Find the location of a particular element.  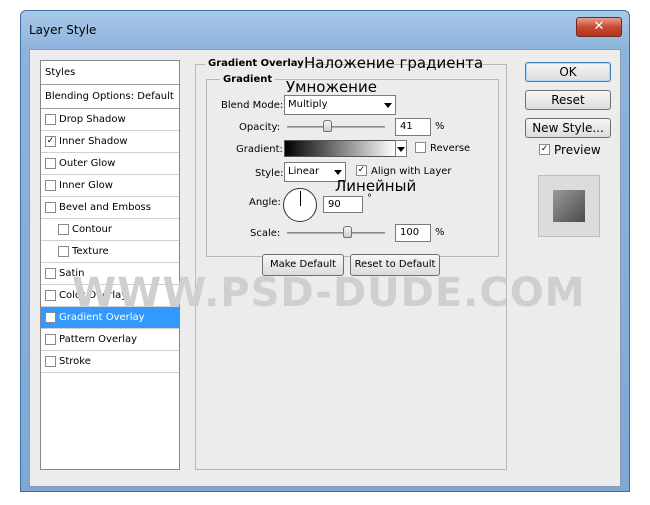

scale-label: Scale: is located at coordinates (265, 233).